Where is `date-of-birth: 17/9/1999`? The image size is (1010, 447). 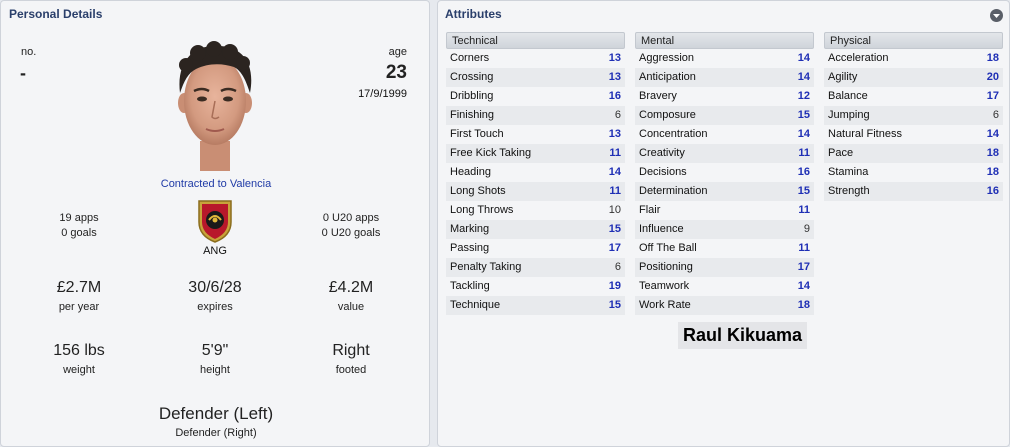
date-of-birth: 17/9/1999 is located at coordinates (382, 94).